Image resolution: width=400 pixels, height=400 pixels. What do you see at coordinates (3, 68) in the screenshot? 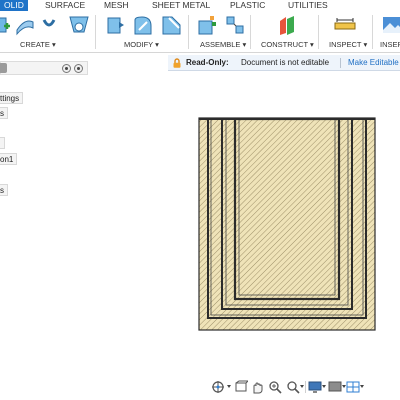
I see `panel-handle` at bounding box center [3, 68].